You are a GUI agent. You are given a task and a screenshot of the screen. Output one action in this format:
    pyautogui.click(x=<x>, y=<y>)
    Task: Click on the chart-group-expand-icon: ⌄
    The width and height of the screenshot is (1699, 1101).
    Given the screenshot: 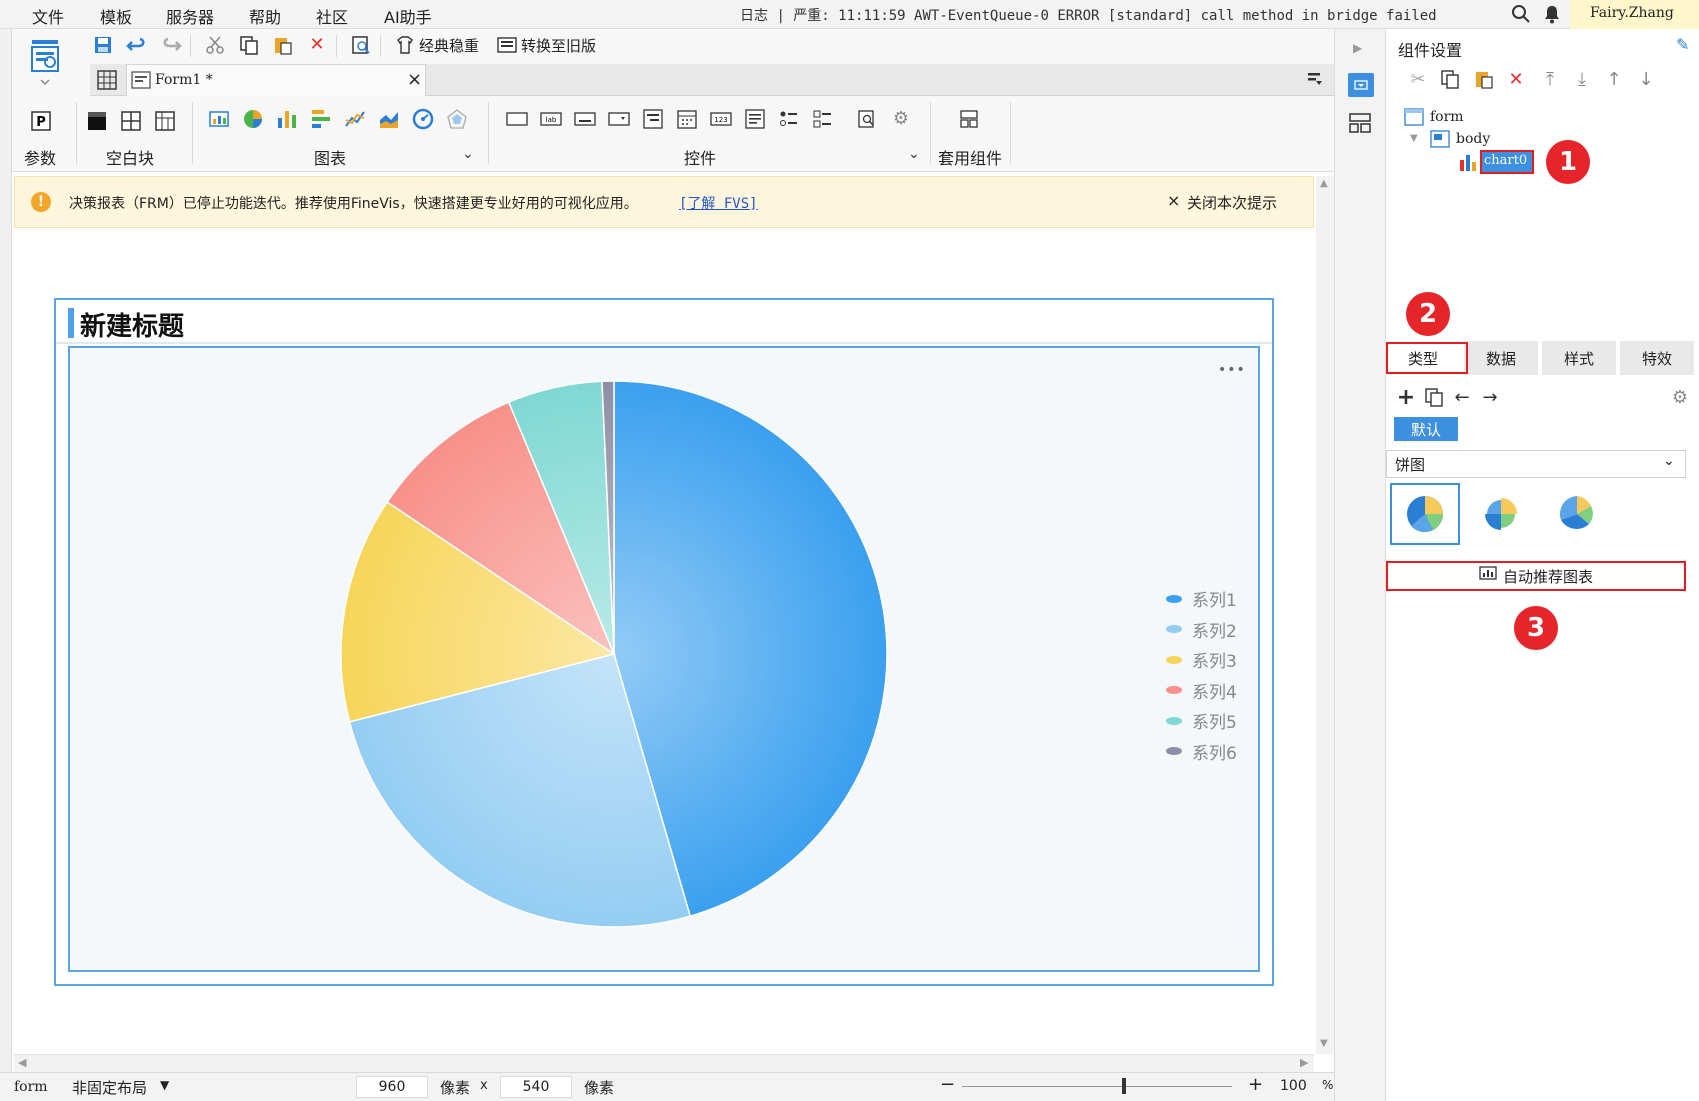 What is the action you would take?
    pyautogui.click(x=468, y=154)
    